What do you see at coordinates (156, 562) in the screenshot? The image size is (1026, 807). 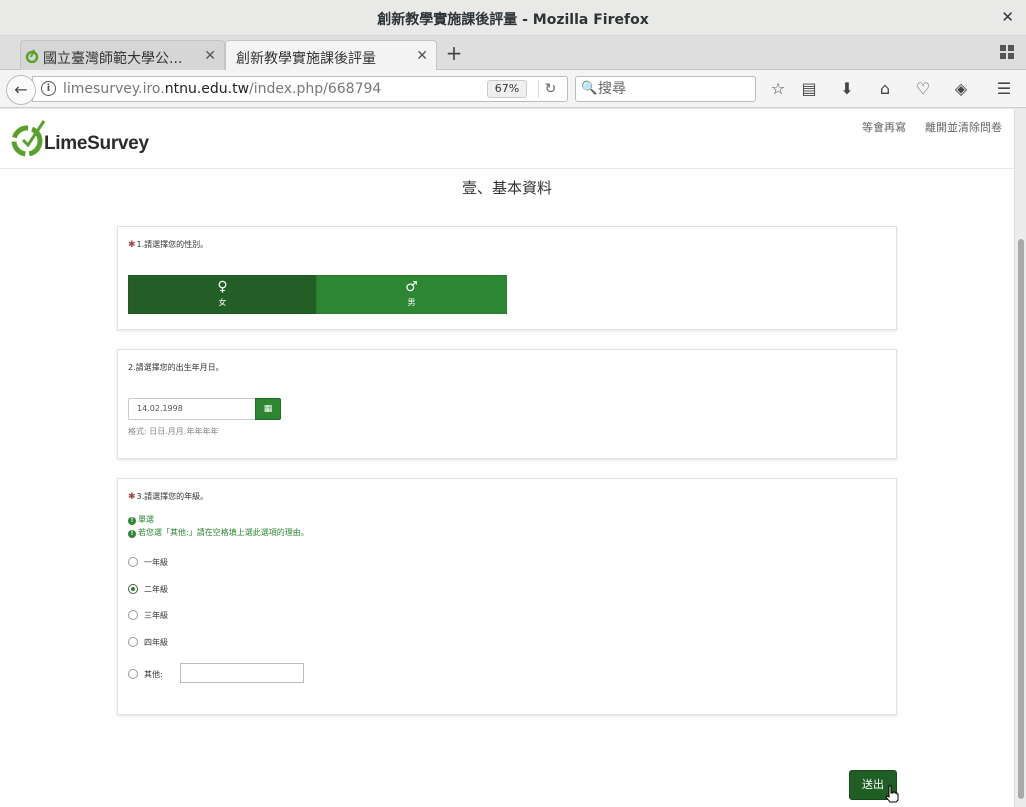 I see `radio-label: 一年級` at bounding box center [156, 562].